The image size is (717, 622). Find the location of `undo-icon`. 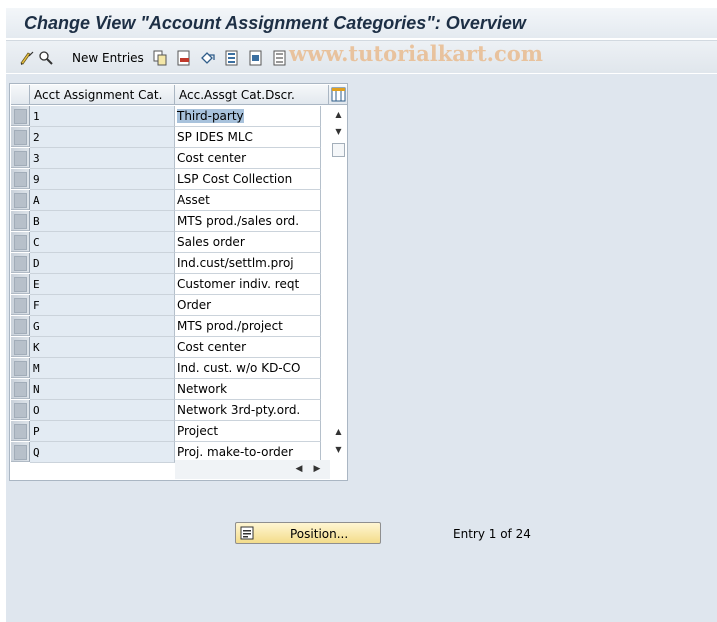

undo-icon is located at coordinates (208, 58).